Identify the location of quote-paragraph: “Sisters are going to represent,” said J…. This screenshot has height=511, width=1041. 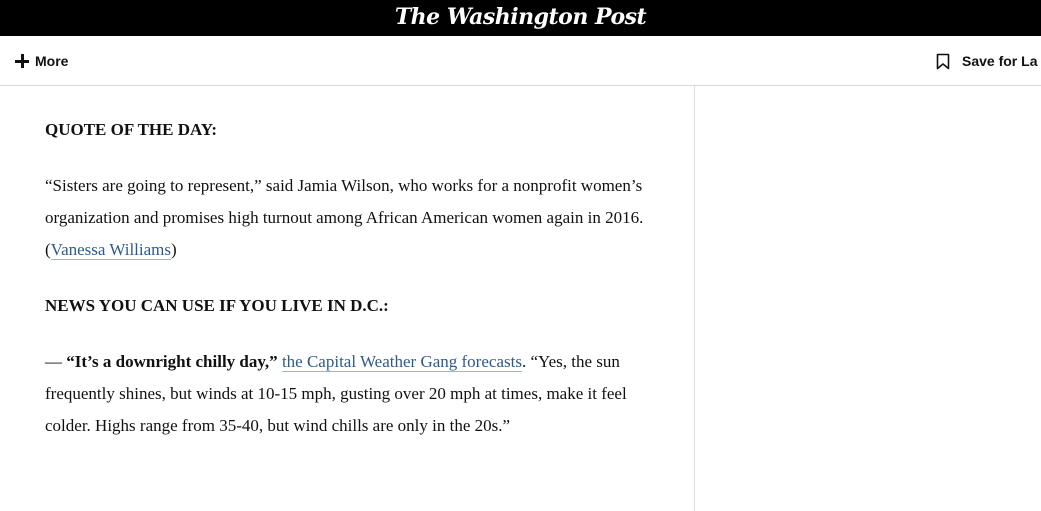
(360, 218).